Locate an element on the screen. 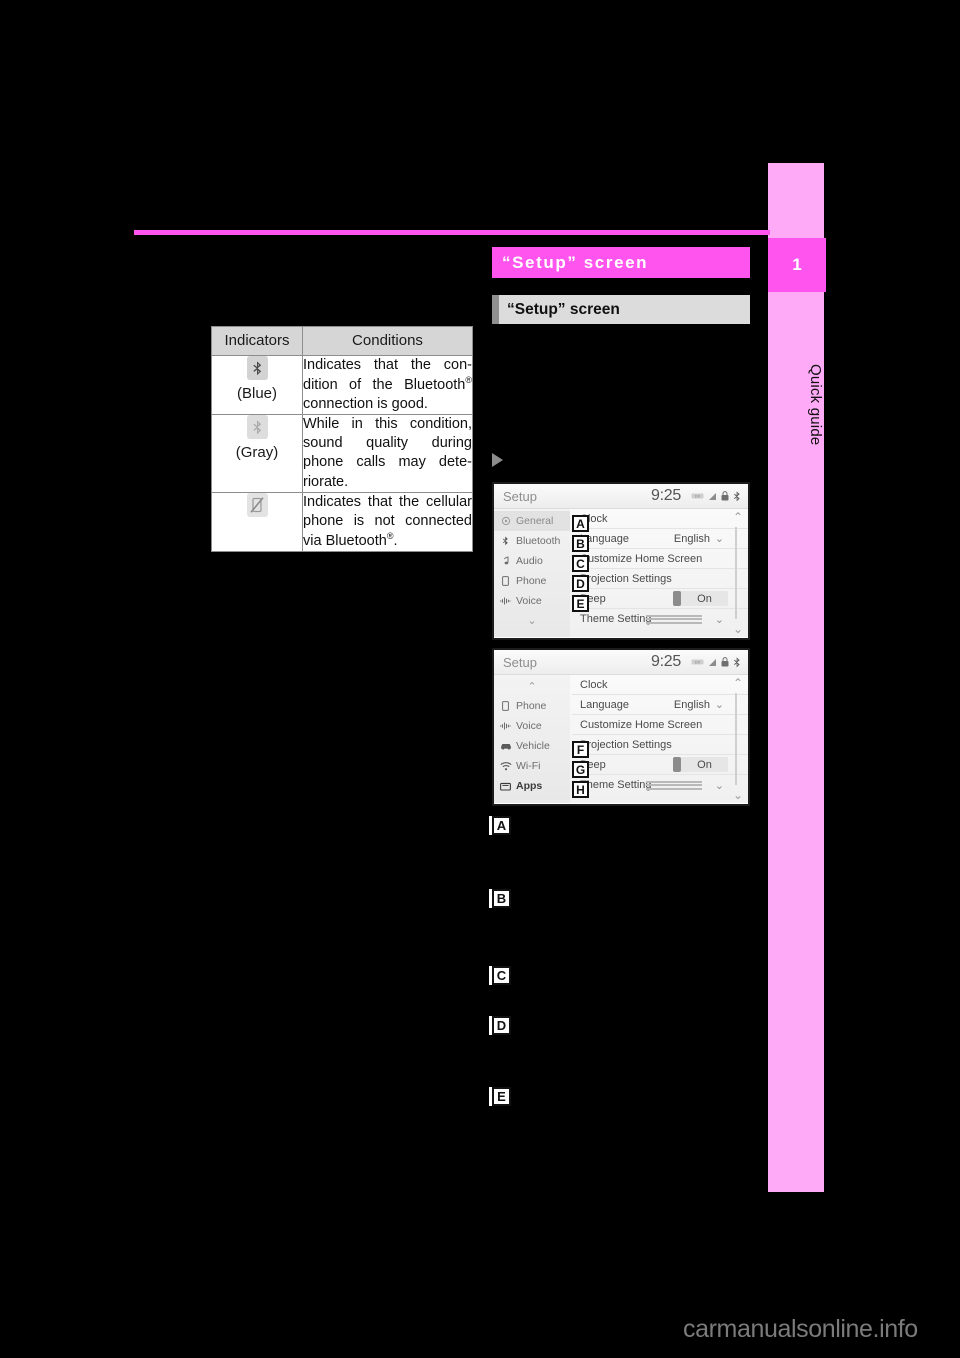 The height and width of the screenshot is (1358, 960). sidebar-item-label: Audio is located at coordinates (529, 561).